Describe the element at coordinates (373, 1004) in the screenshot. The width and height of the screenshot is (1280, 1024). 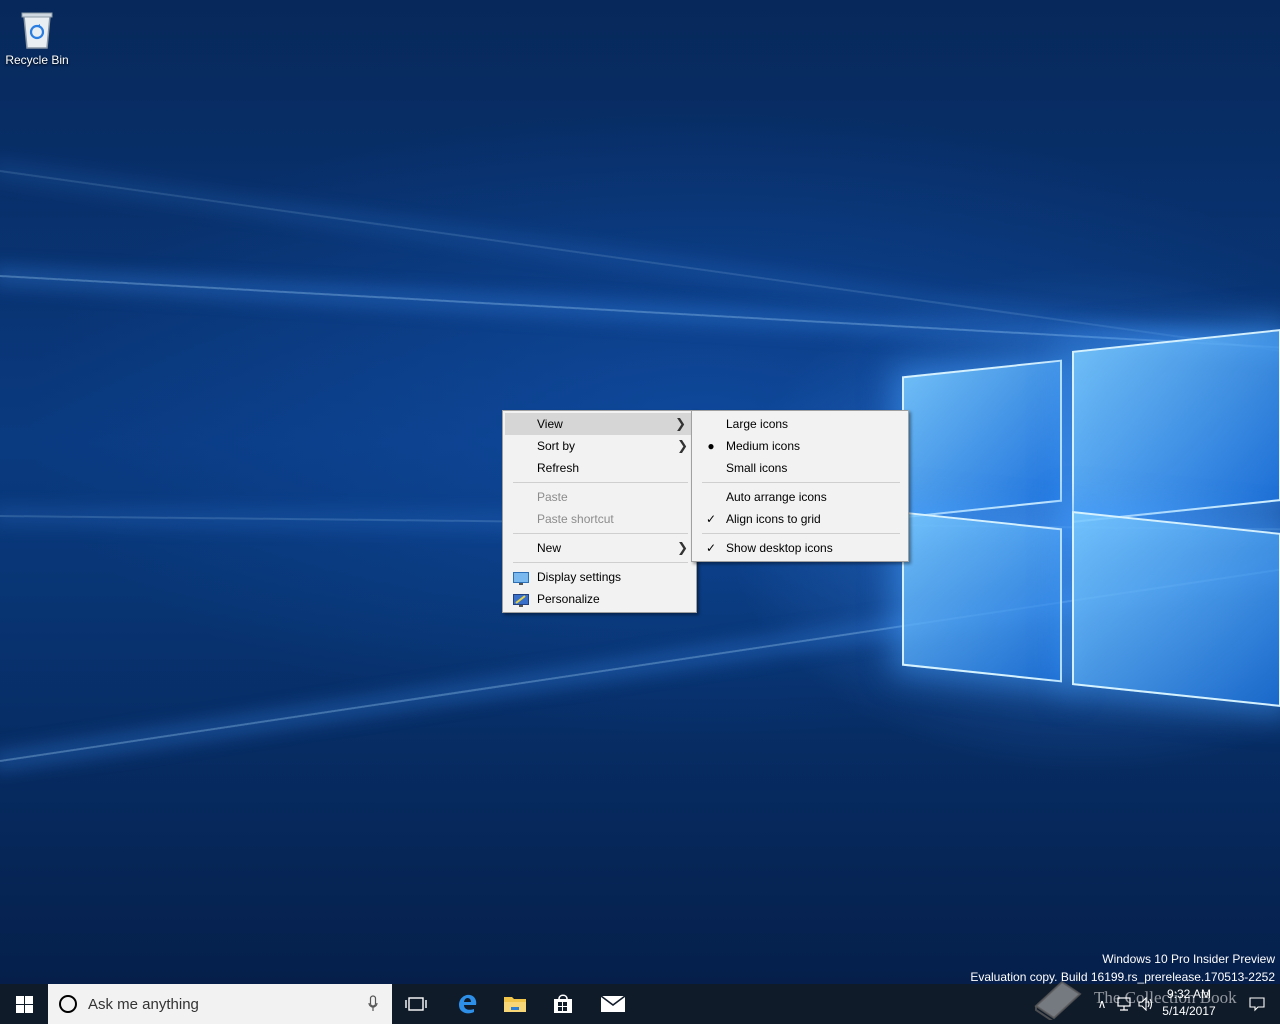
I see `microphone-icon` at that location.